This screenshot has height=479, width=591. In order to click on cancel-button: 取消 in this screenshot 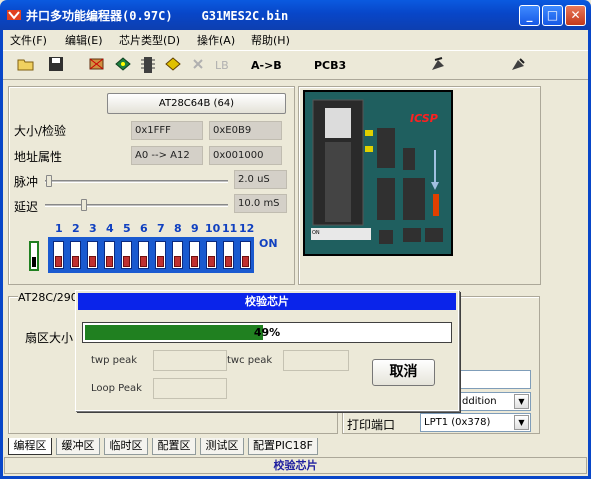, I will do `click(403, 372)`.